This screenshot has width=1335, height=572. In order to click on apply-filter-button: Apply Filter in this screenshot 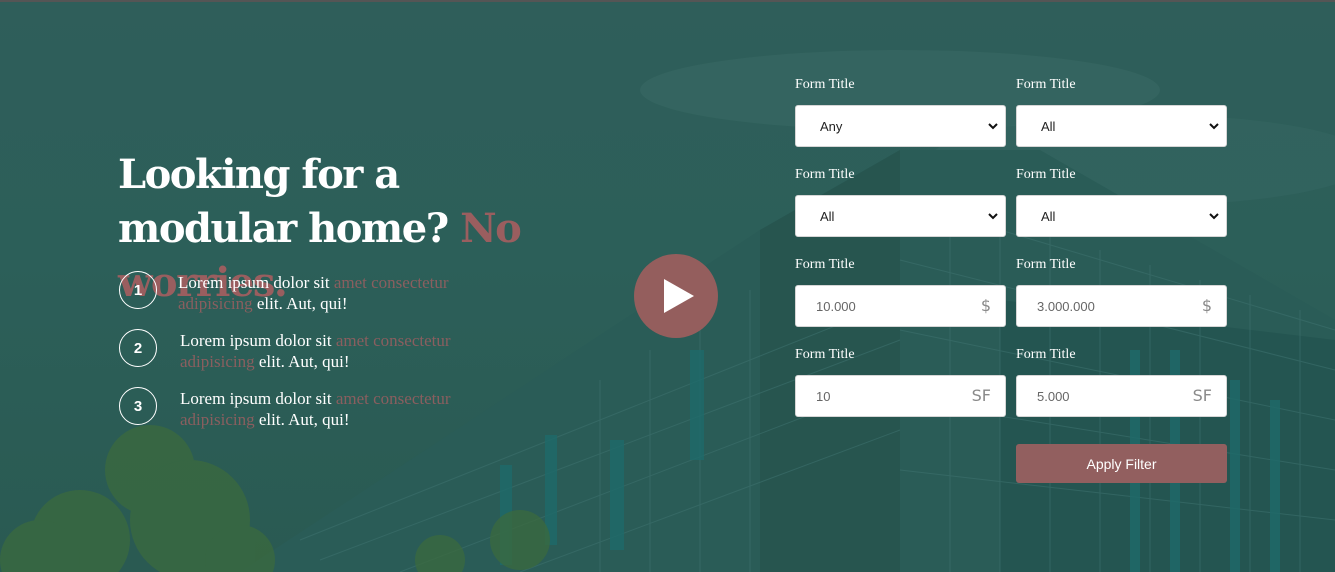, I will do `click(1121, 463)`.